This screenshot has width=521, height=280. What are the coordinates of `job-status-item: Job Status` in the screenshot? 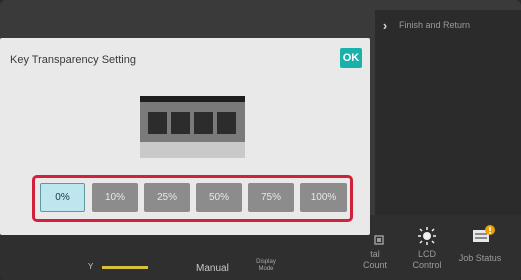 It's located at (480, 258).